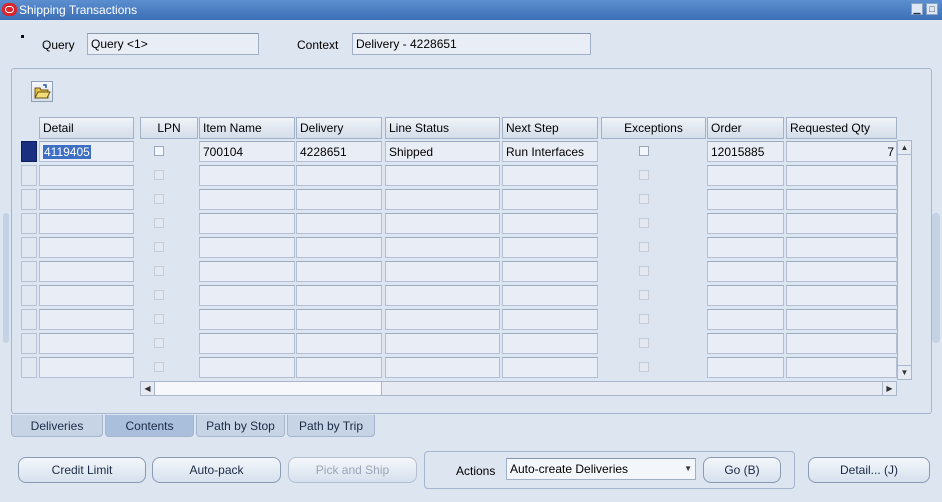  Describe the element at coordinates (745, 128) in the screenshot. I see `header-order: Order` at that location.